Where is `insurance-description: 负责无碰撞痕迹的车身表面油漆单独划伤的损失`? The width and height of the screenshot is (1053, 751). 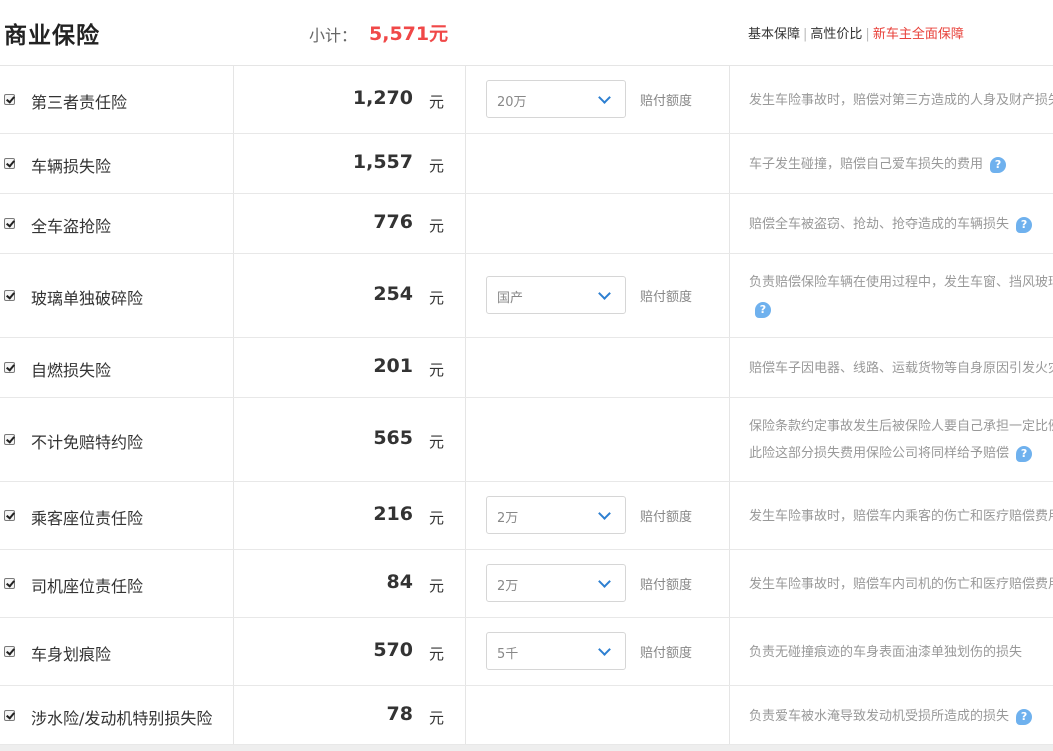
insurance-description: 负责无碰撞痕迹的车身表面油漆单独划伤的损失 is located at coordinates (901, 652).